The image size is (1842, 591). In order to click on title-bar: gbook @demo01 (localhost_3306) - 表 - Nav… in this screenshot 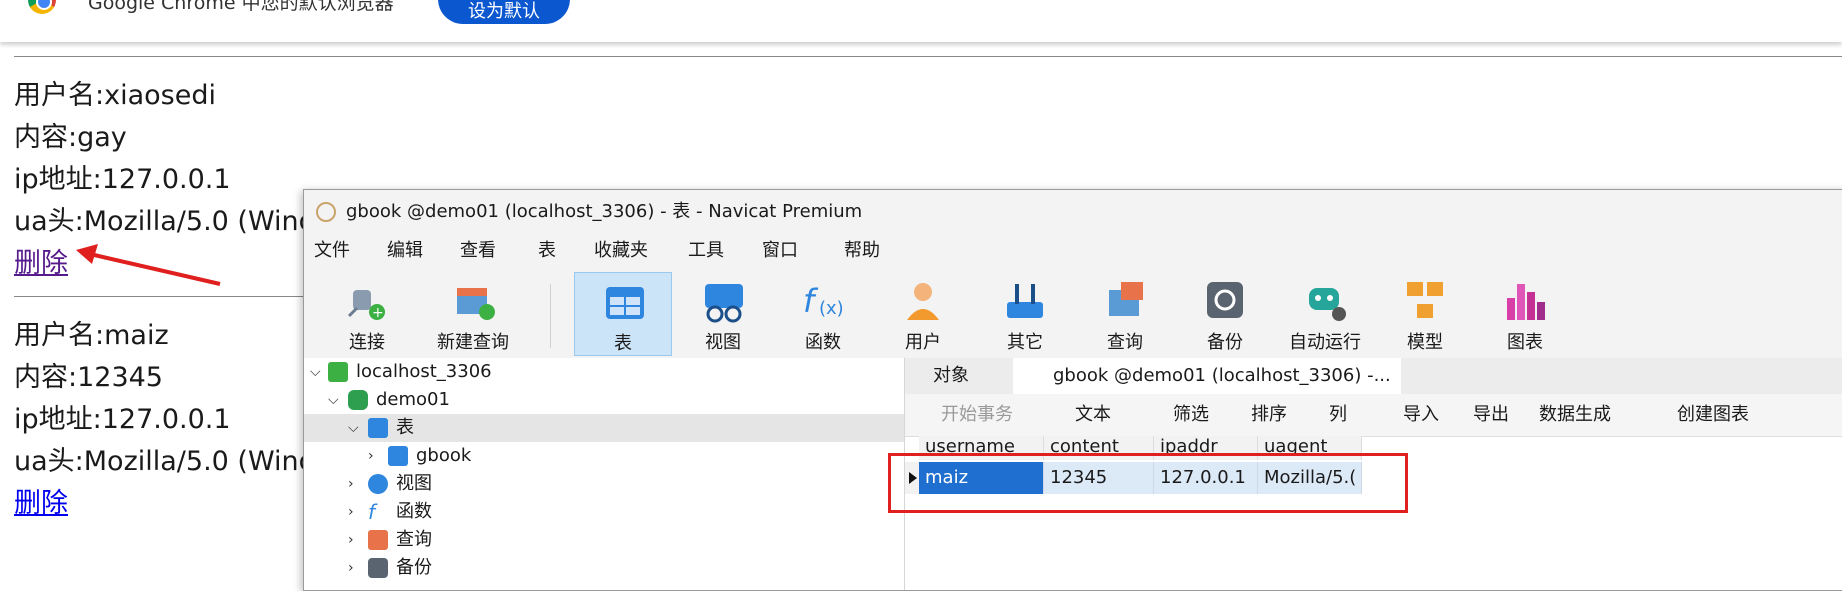, I will do `click(1073, 212)`.